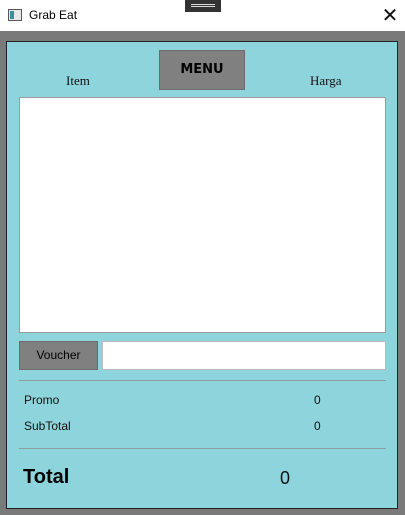  I want to click on title-bar: Grab Eat ✕, so click(202, 15).